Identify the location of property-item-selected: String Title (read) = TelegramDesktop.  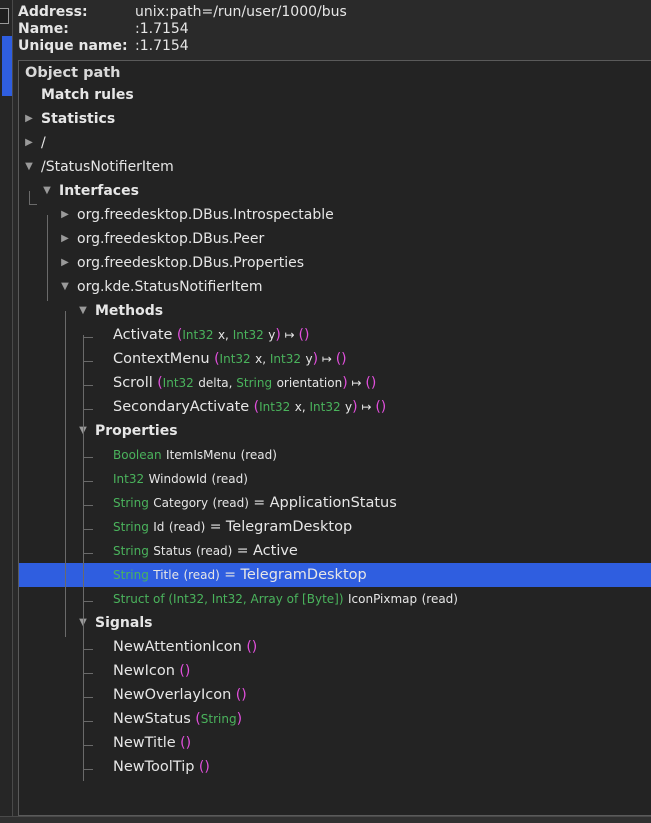
(335, 575).